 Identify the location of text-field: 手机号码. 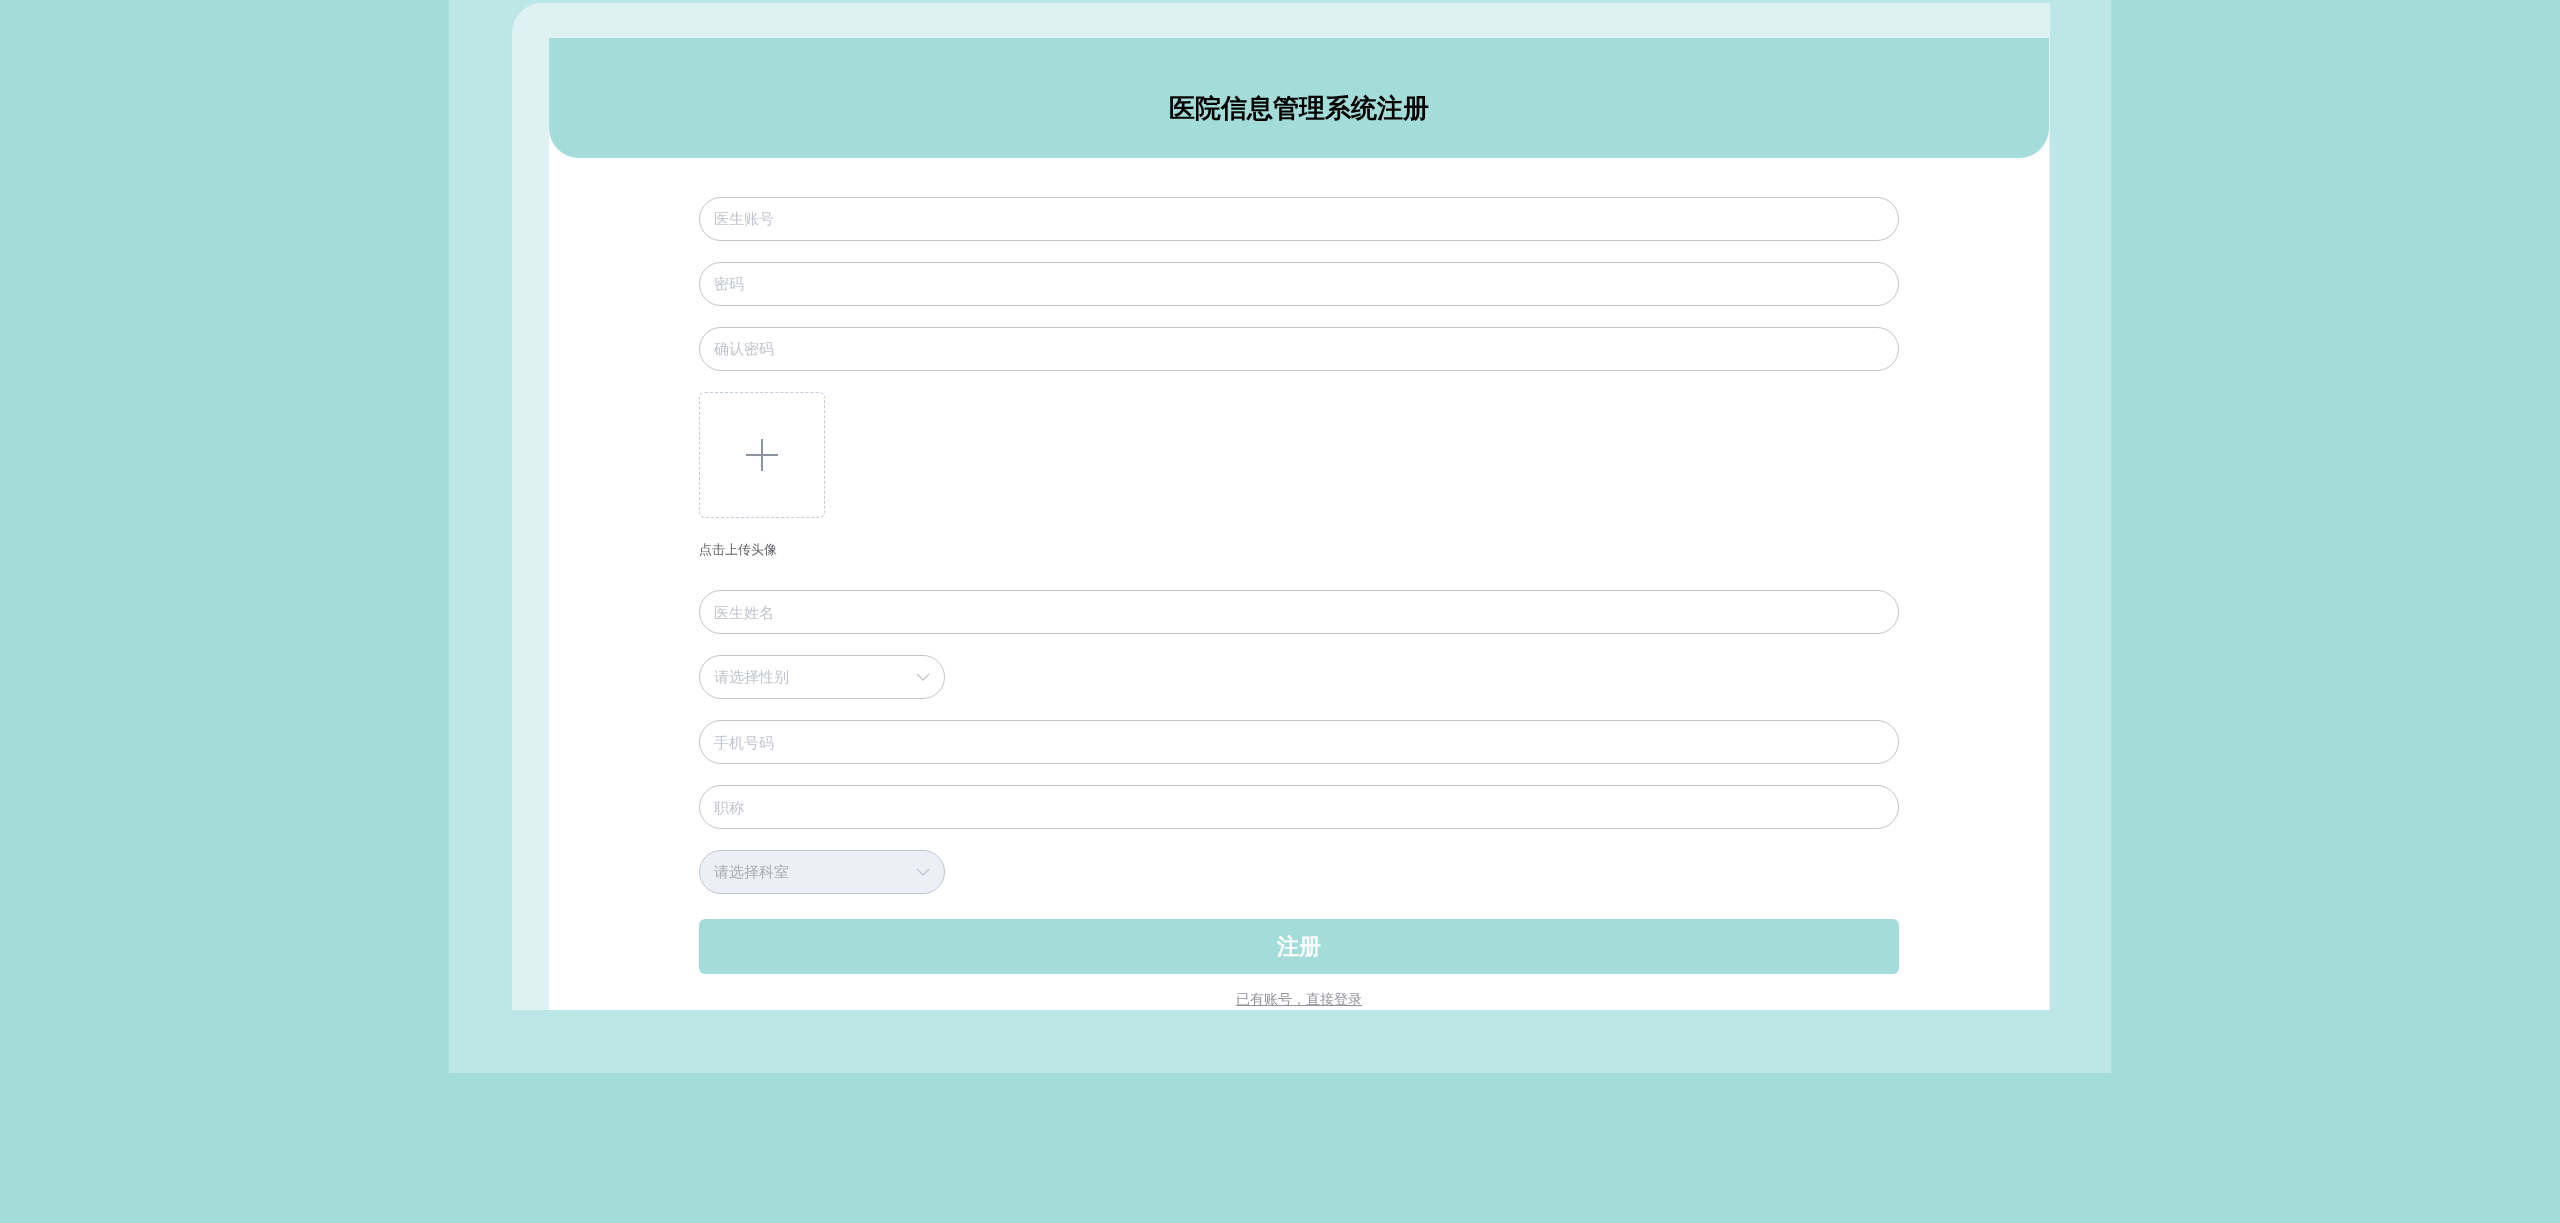
(1299, 742).